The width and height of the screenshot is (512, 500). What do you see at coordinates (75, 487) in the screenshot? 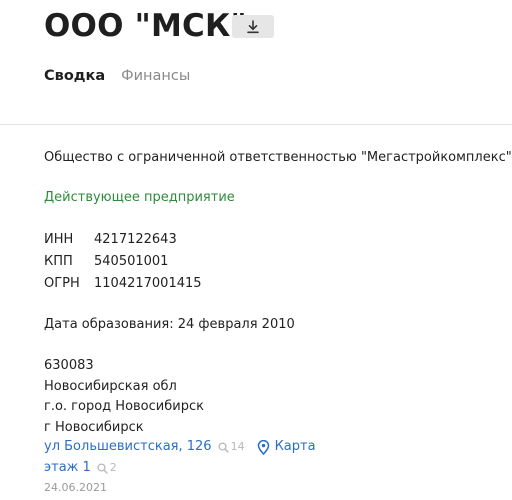
I see `updated-date: 24.06.2021` at bounding box center [75, 487].